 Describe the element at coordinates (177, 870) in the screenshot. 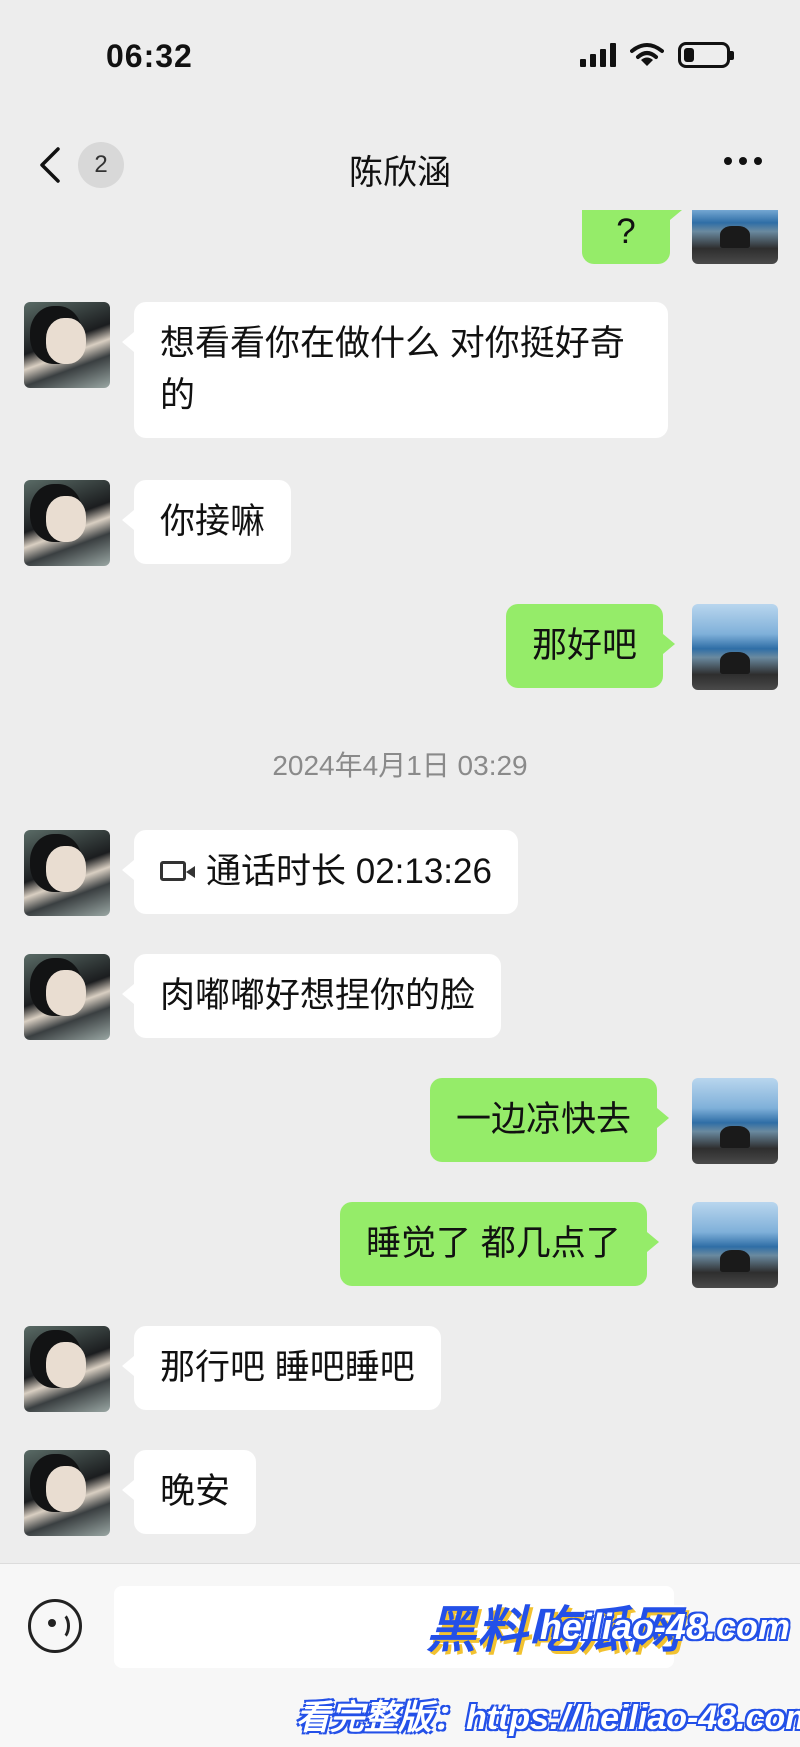

I see `video-call-icon` at that location.